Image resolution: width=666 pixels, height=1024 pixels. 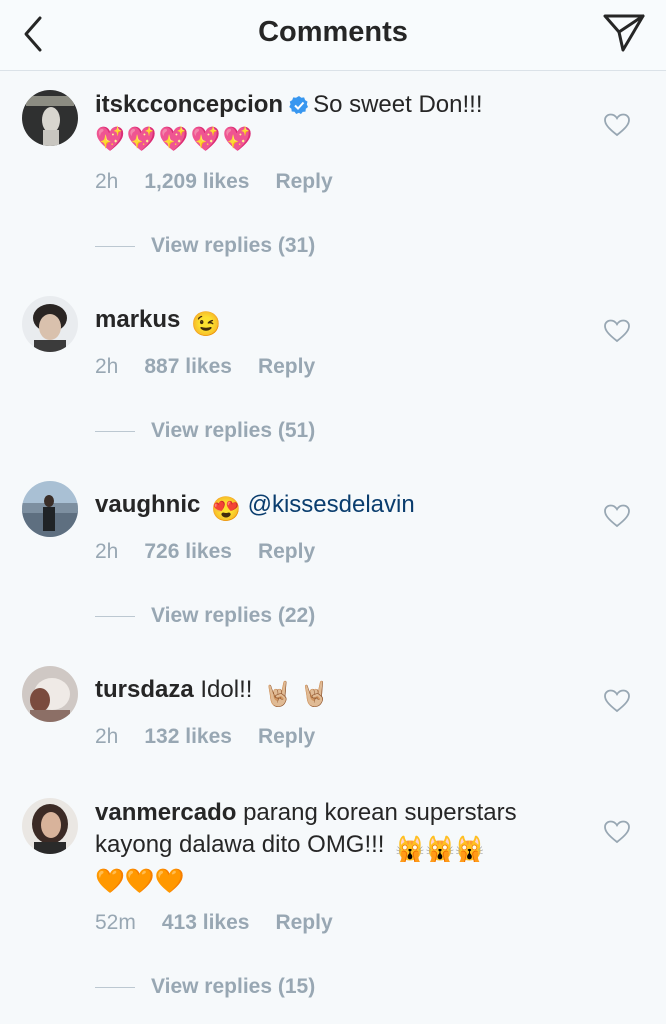 I want to click on timestamp: 52m, so click(x=115, y=922).